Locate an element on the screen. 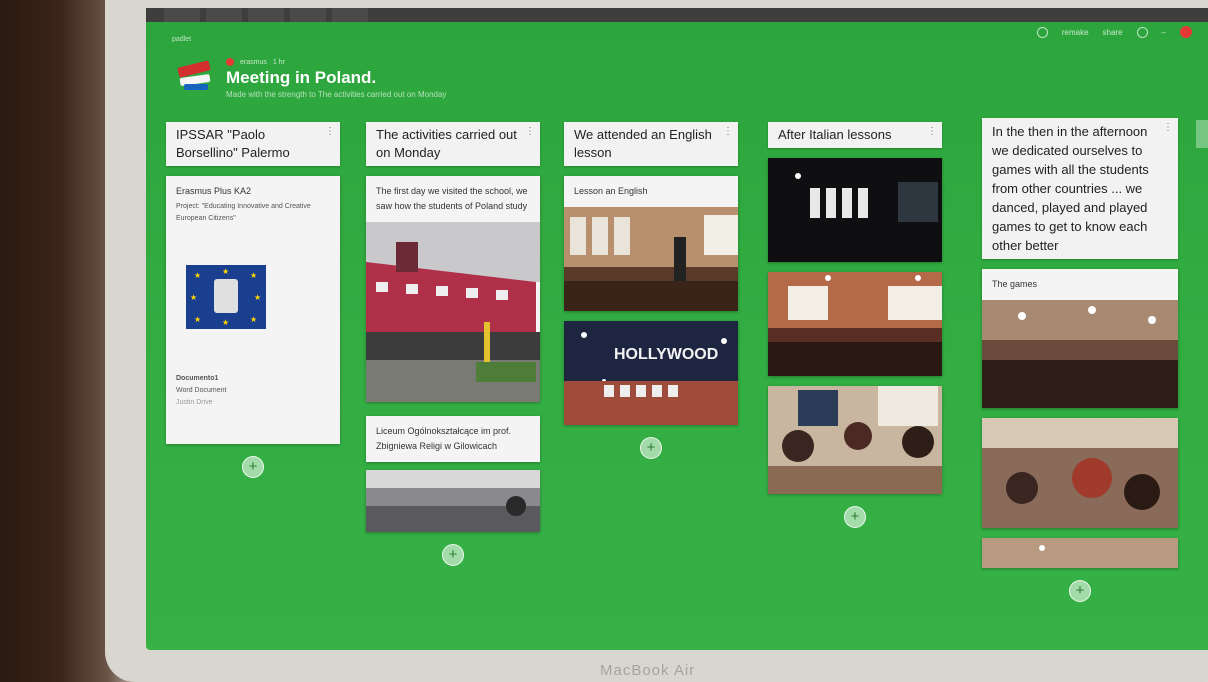 This screenshot has width=1208, height=682. author-name: erasmus is located at coordinates (253, 62).